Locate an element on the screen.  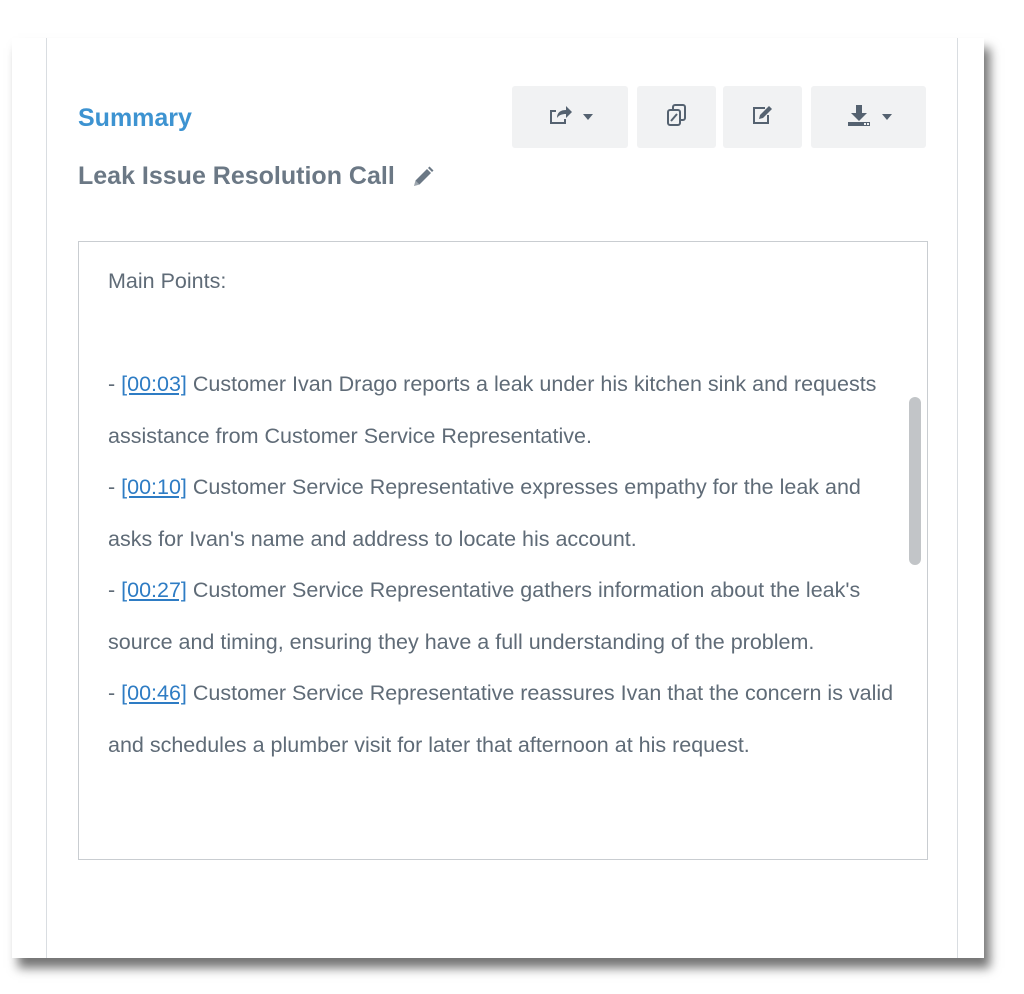
pencil-icon is located at coordinates (423, 177).